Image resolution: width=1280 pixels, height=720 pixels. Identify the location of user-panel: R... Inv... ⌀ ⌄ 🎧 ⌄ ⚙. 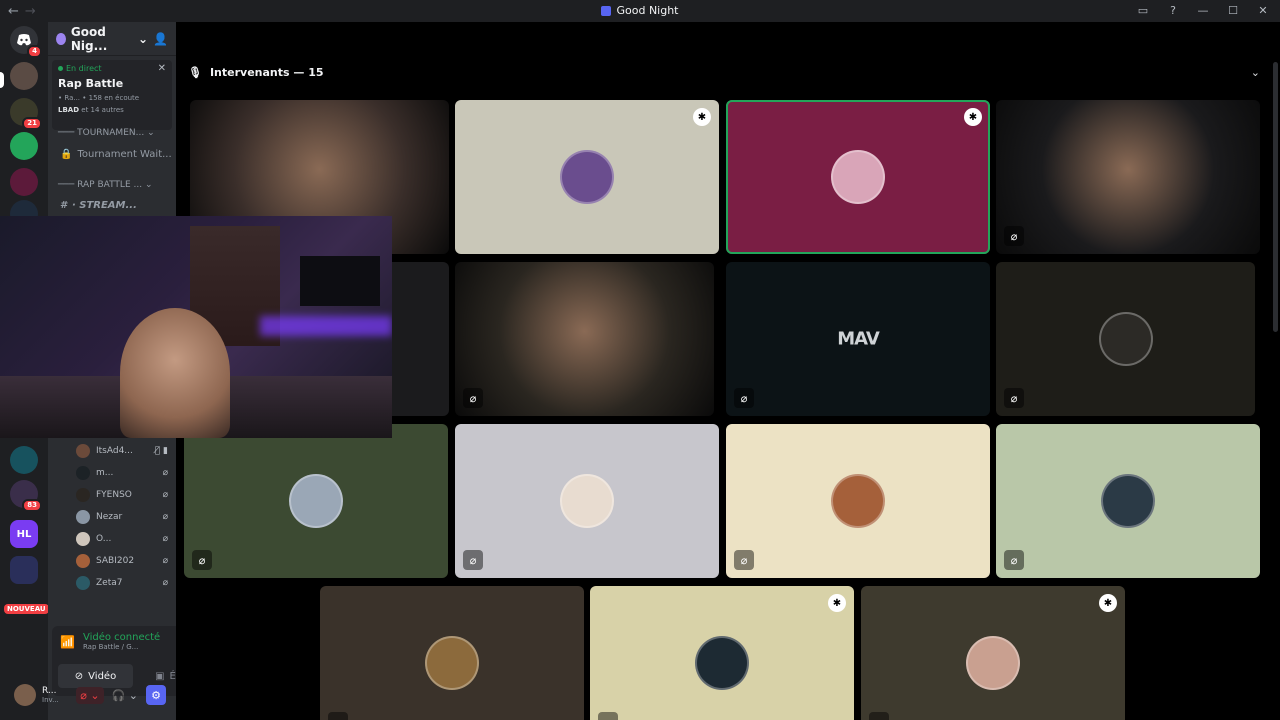
(90, 695).